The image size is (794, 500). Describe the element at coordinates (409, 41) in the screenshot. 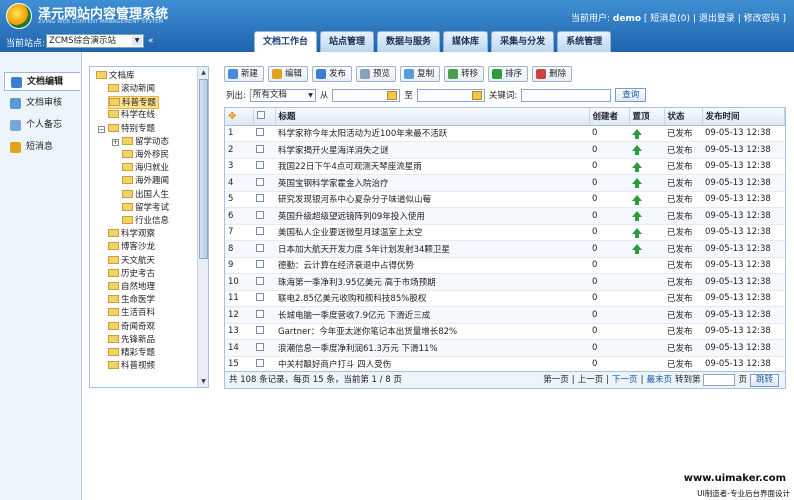

I see `nav-tab-2: 数据与服务` at that location.